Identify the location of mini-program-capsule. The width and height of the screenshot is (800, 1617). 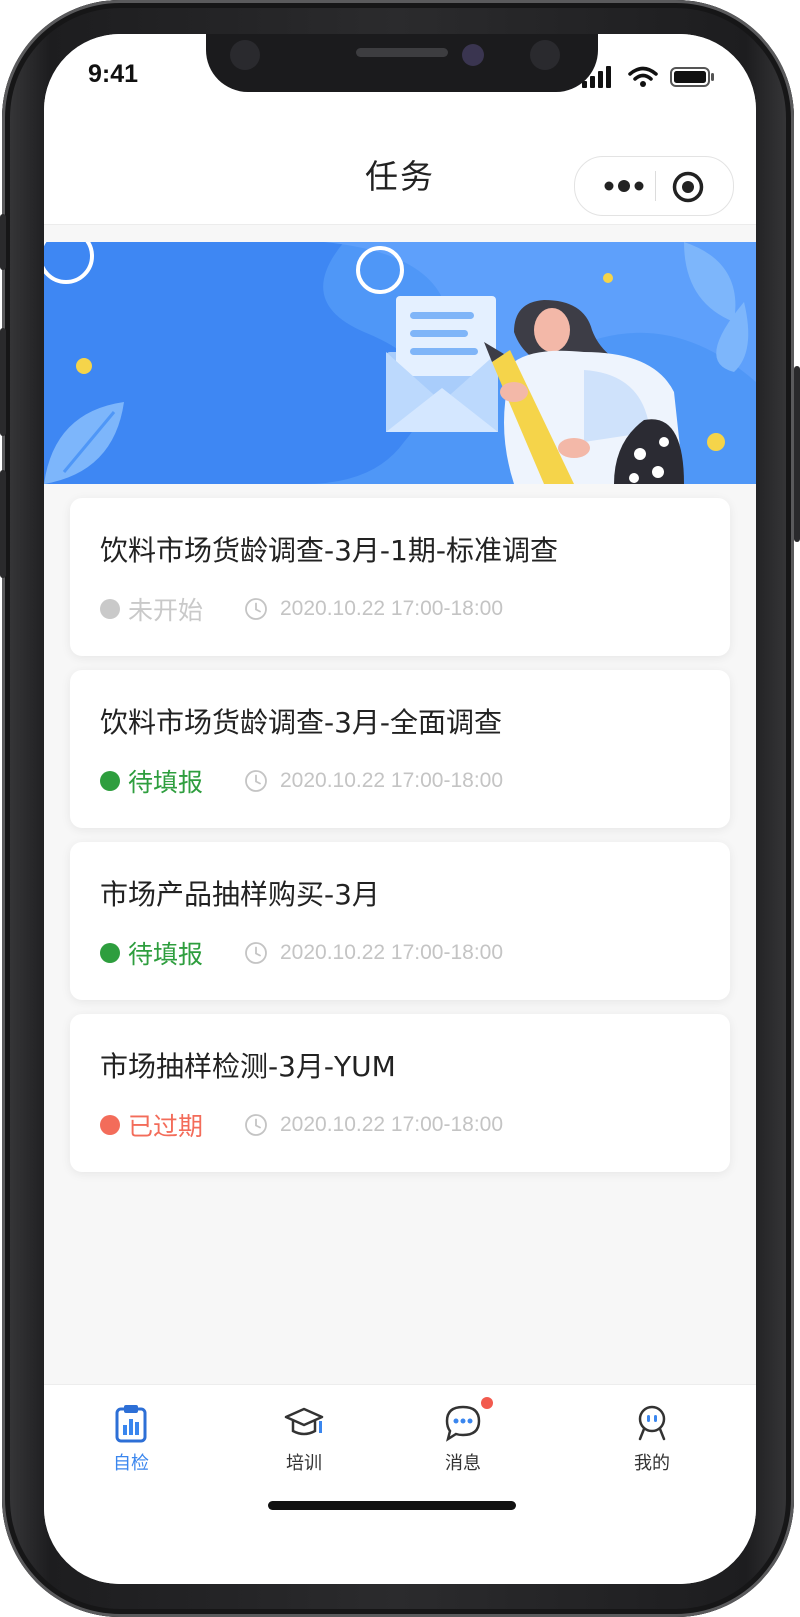
(654, 186).